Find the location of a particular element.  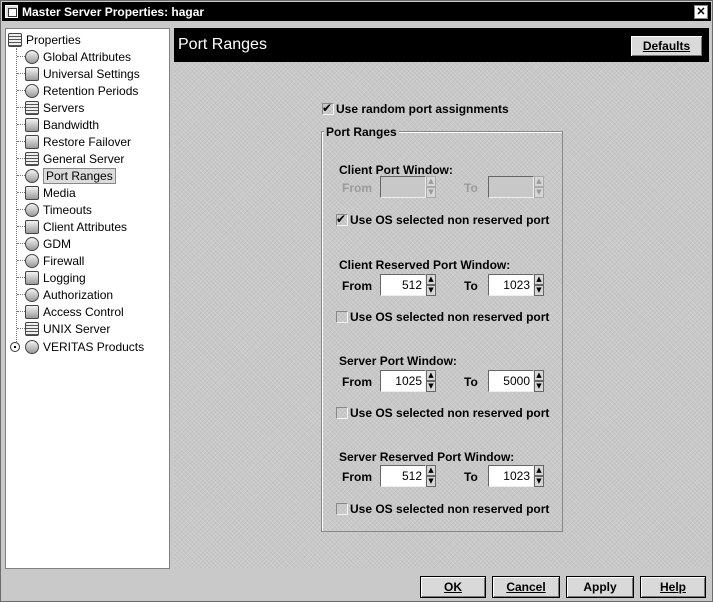

tree-item-media: Media is located at coordinates (50, 192).